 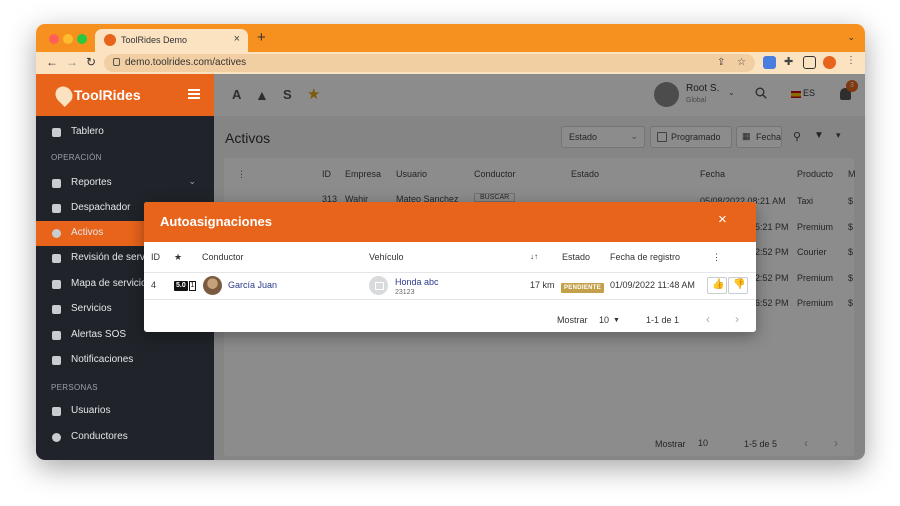 I want to click on review-icon, so click(x=56, y=258).